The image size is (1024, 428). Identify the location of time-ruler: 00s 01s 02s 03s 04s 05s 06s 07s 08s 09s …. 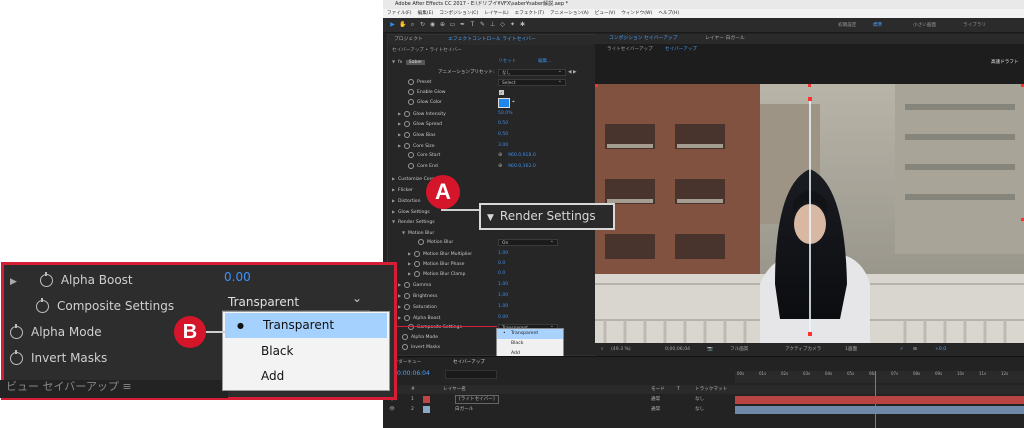
(879, 377).